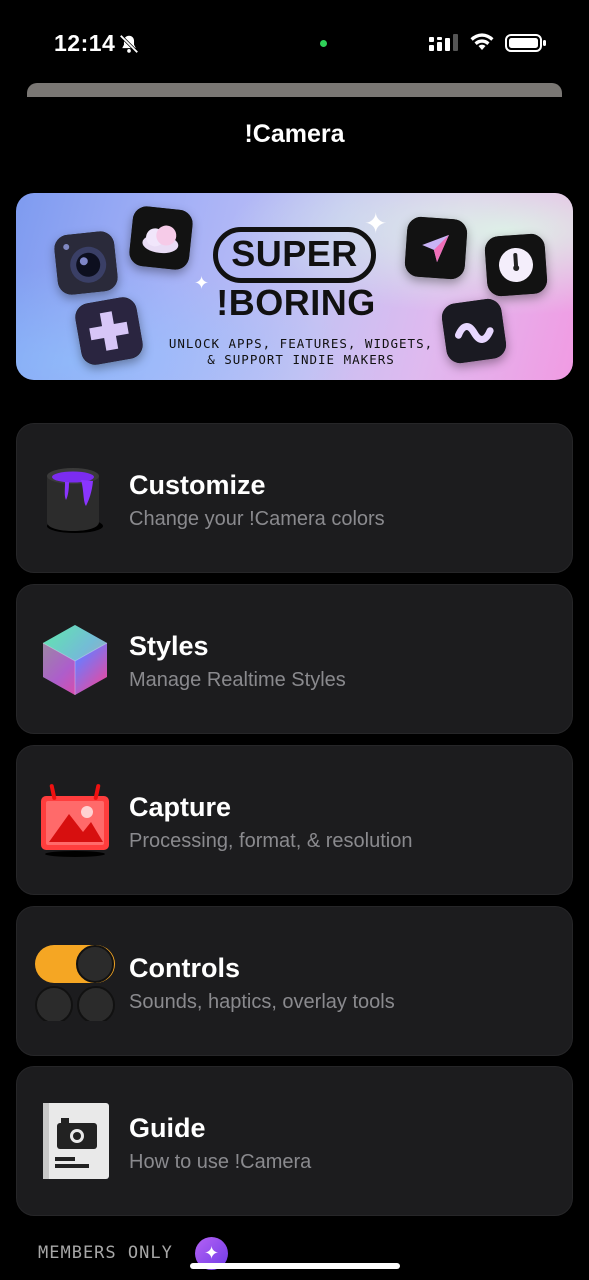 The width and height of the screenshot is (589, 1280). Describe the element at coordinates (197, 485) in the screenshot. I see `menu-customize-title: Customize` at that location.